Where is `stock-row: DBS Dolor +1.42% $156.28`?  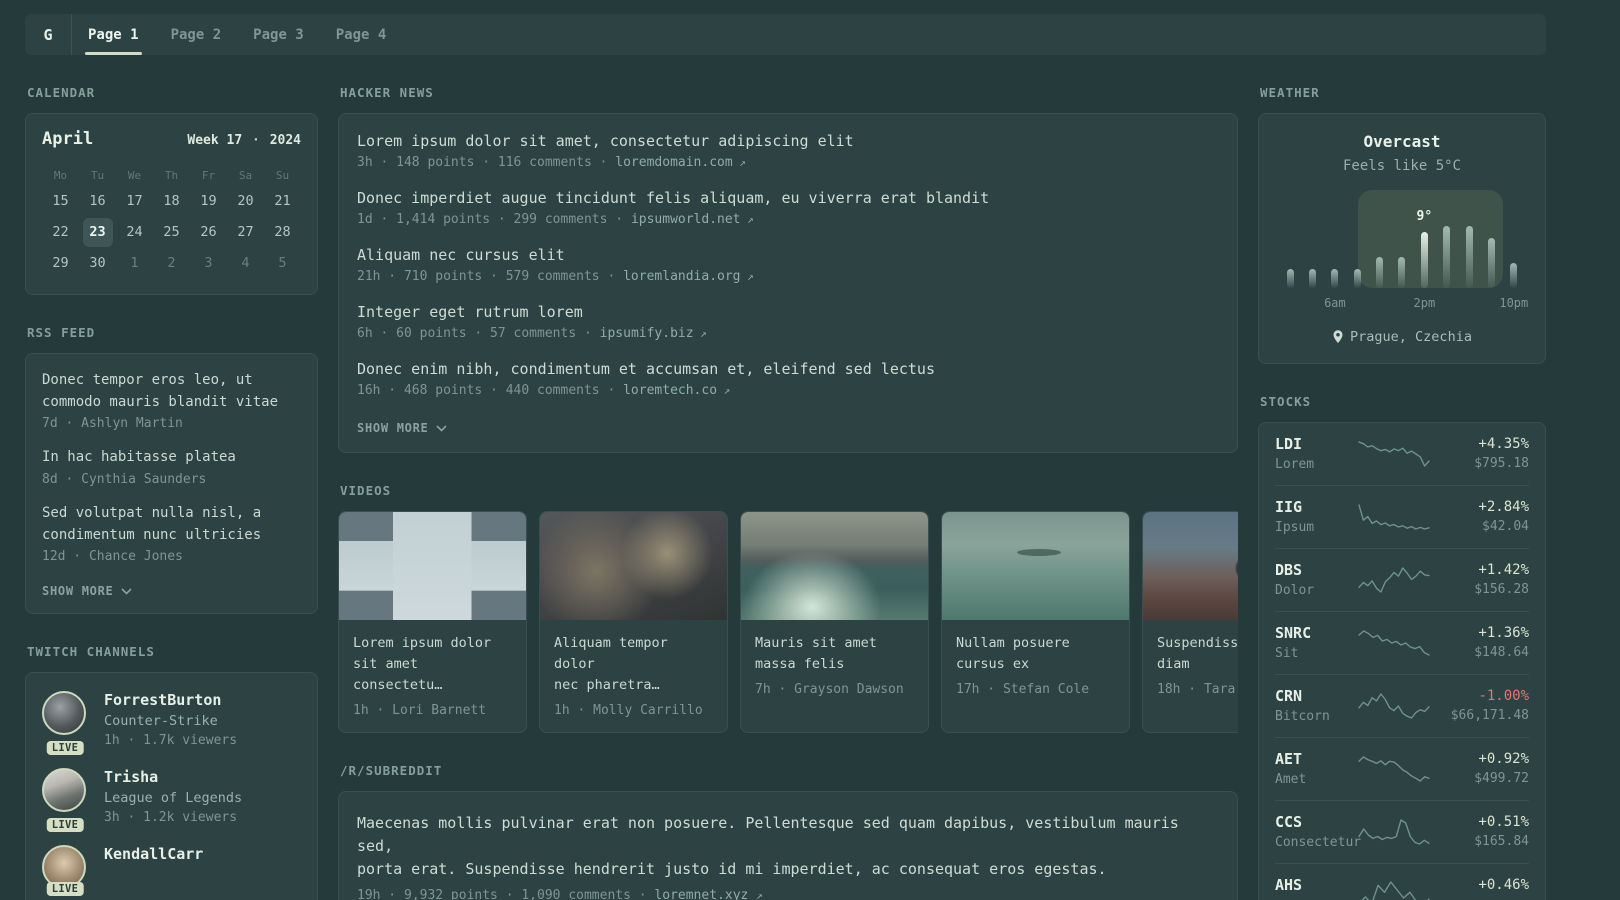
stock-row: DBS Dolor +1.42% $156.28 is located at coordinates (1402, 579).